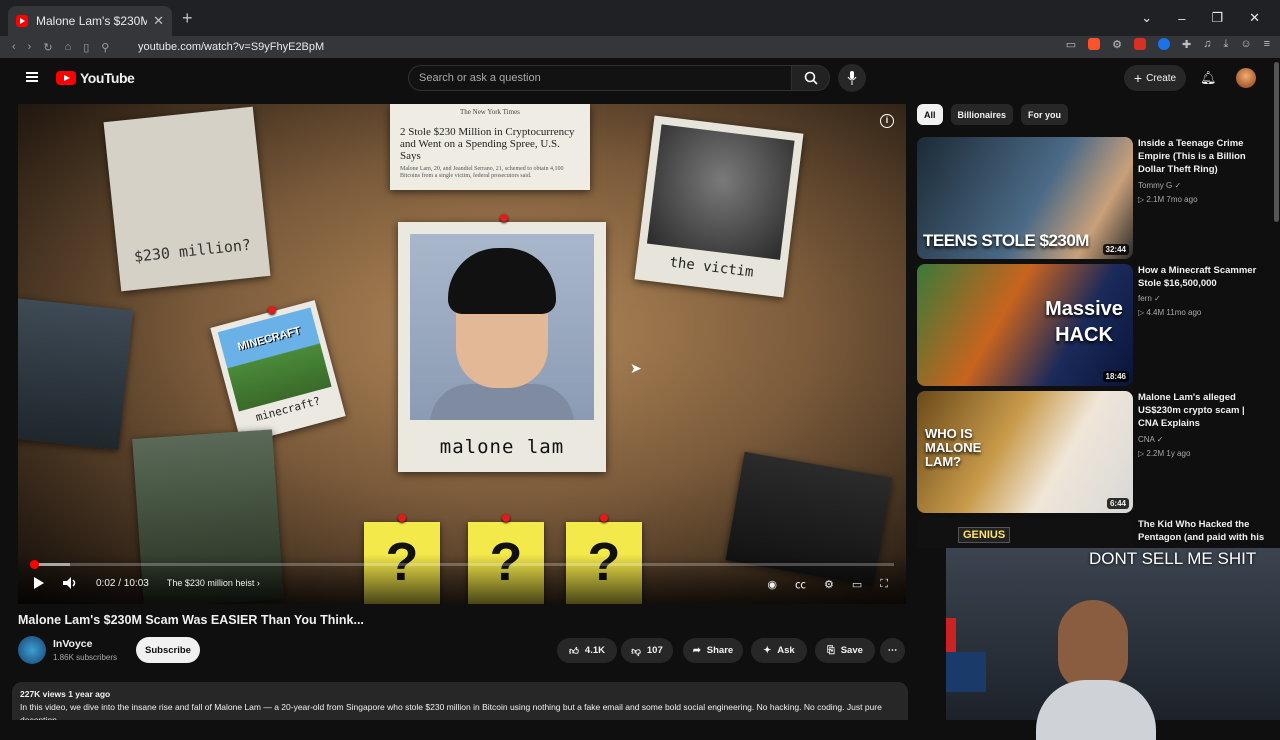 Image resolution: width=1280 pixels, height=740 pixels. Describe the element at coordinates (30, 47) in the screenshot. I see `forward-icon: ›` at that location.